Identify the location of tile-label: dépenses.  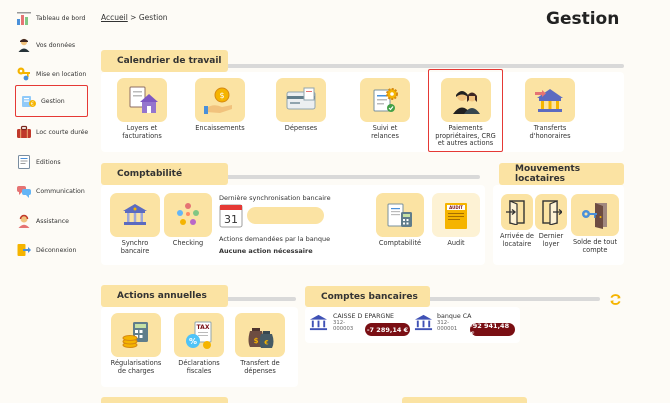
(260, 370).